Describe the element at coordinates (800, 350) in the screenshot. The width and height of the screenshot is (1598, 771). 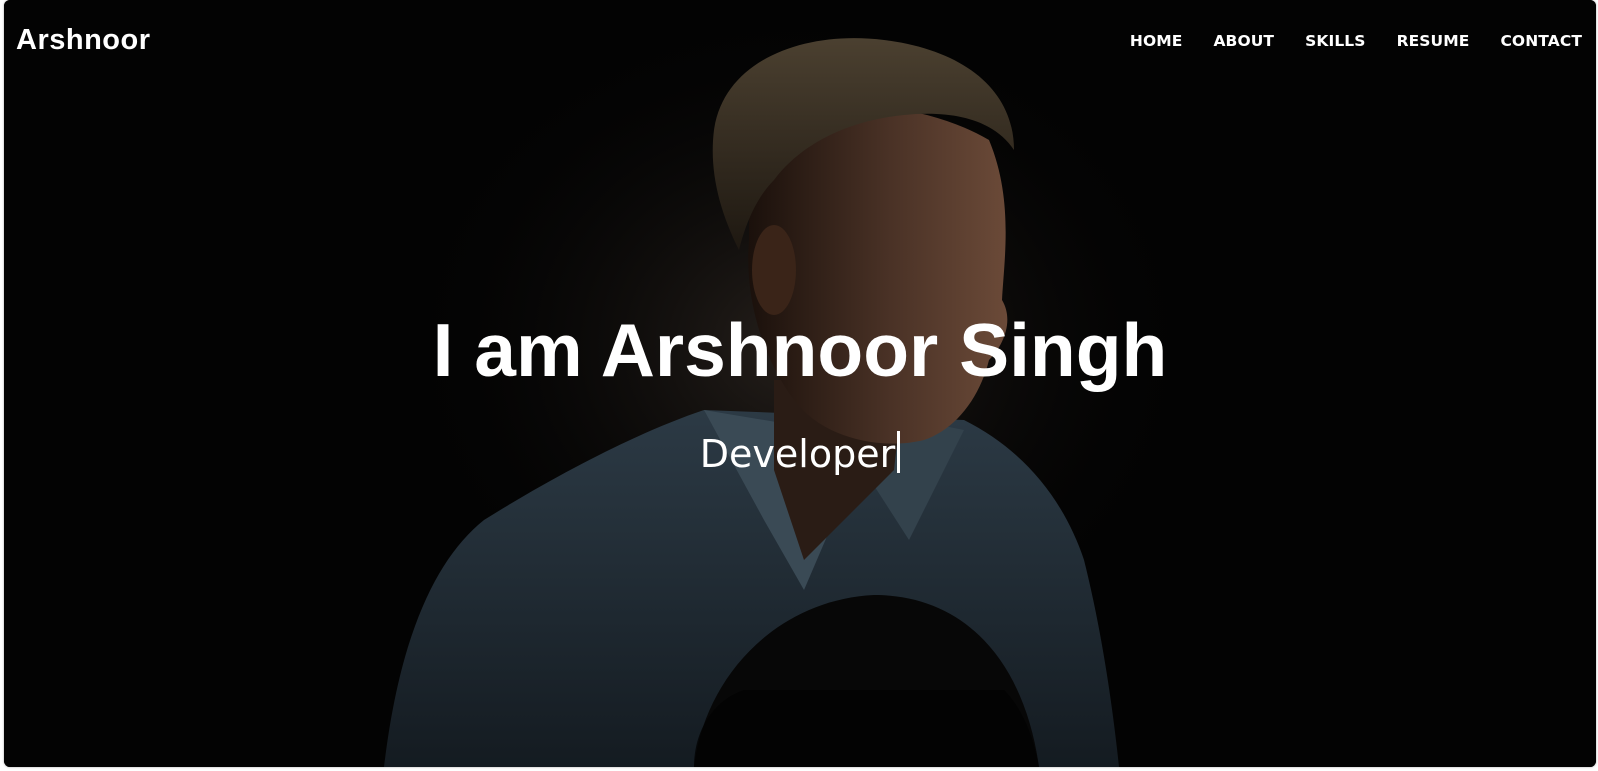
I see `hero-title: I am Arshnoor Singh` at that location.